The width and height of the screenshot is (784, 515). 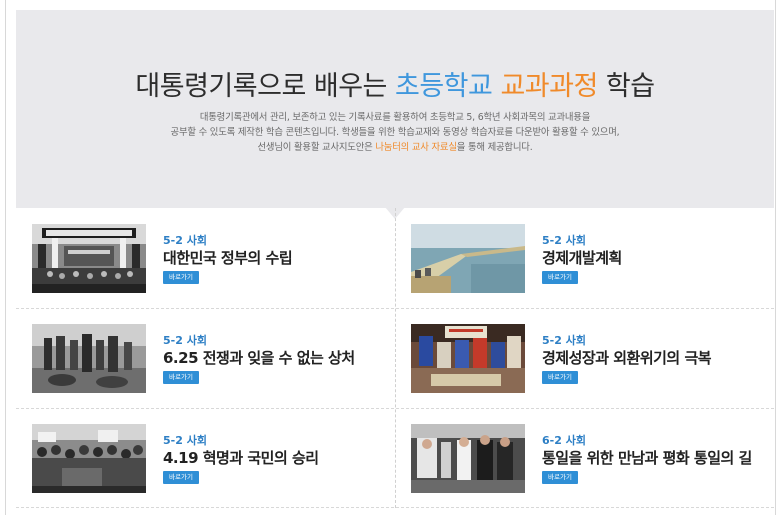 I want to click on title-highlight-elementary: 초등학교, so click(x=443, y=86).